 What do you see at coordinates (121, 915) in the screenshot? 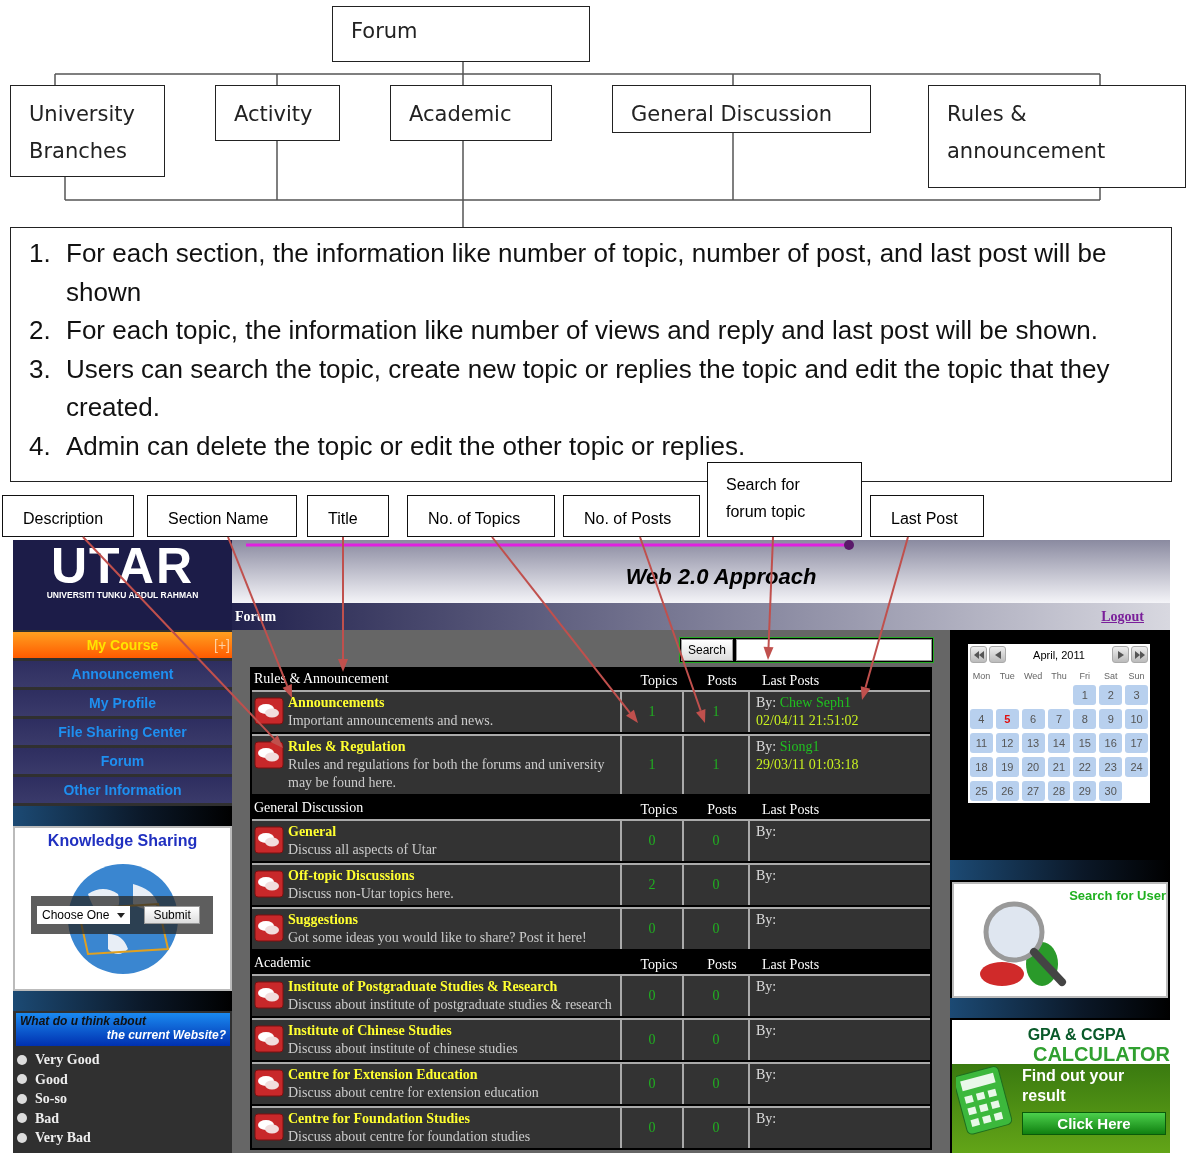
I see `caret-icon` at bounding box center [121, 915].